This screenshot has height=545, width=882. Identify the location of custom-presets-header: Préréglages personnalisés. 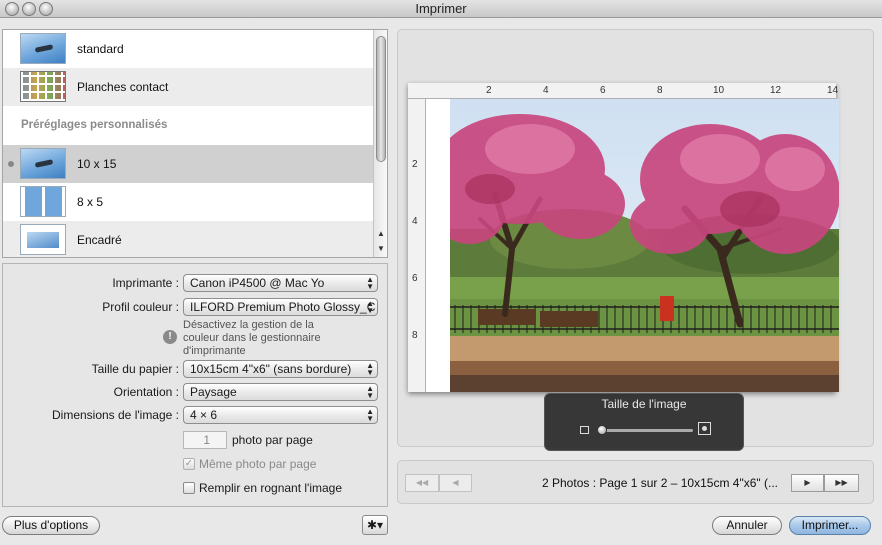
(94, 125).